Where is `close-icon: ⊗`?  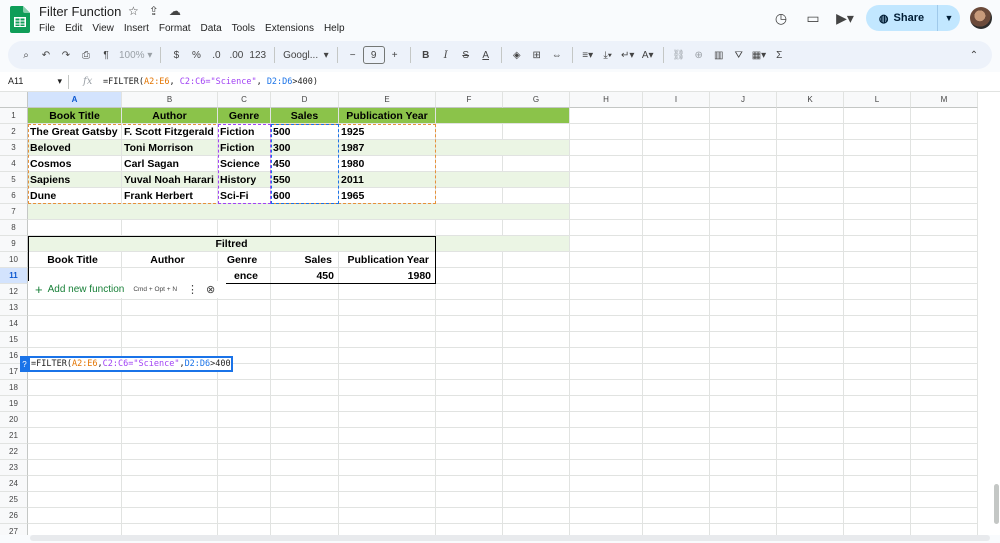 close-icon: ⊗ is located at coordinates (210, 289).